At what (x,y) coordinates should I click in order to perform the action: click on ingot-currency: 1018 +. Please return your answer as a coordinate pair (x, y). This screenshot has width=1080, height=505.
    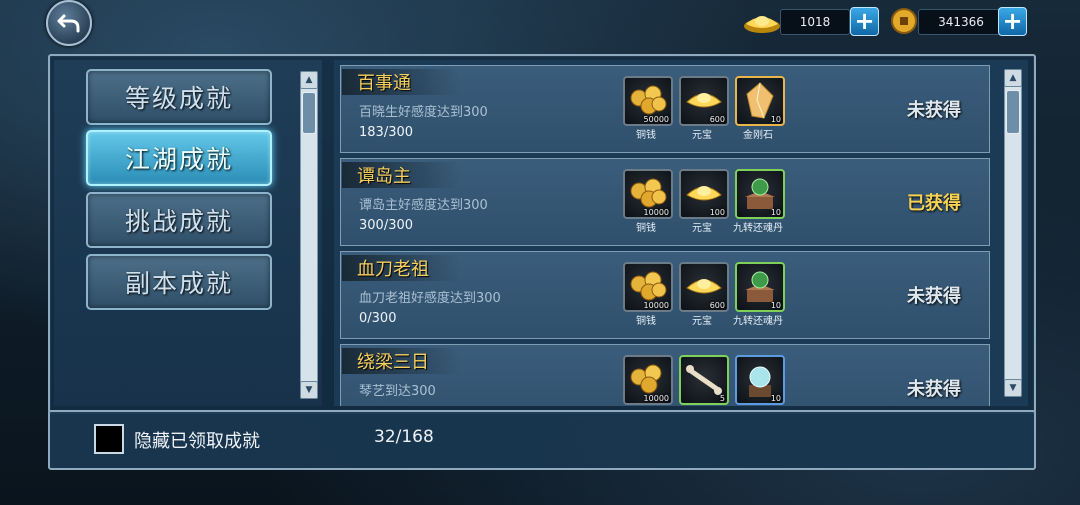
    Looking at the image, I should click on (812, 21).